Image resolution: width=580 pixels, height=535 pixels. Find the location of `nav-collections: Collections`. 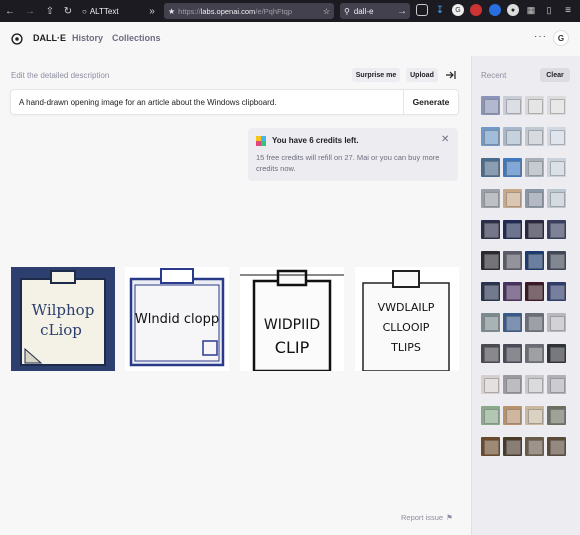

nav-collections: Collections is located at coordinates (136, 38).